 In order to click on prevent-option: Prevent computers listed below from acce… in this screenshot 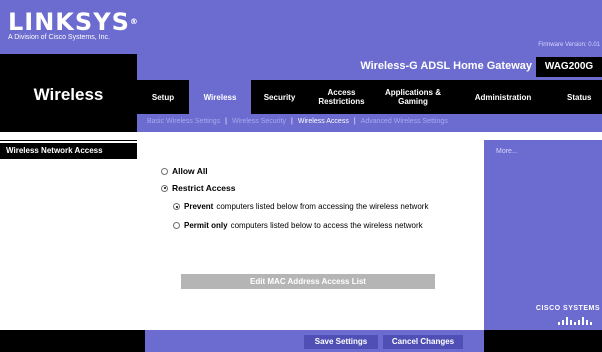, I will do `click(300, 206)`.